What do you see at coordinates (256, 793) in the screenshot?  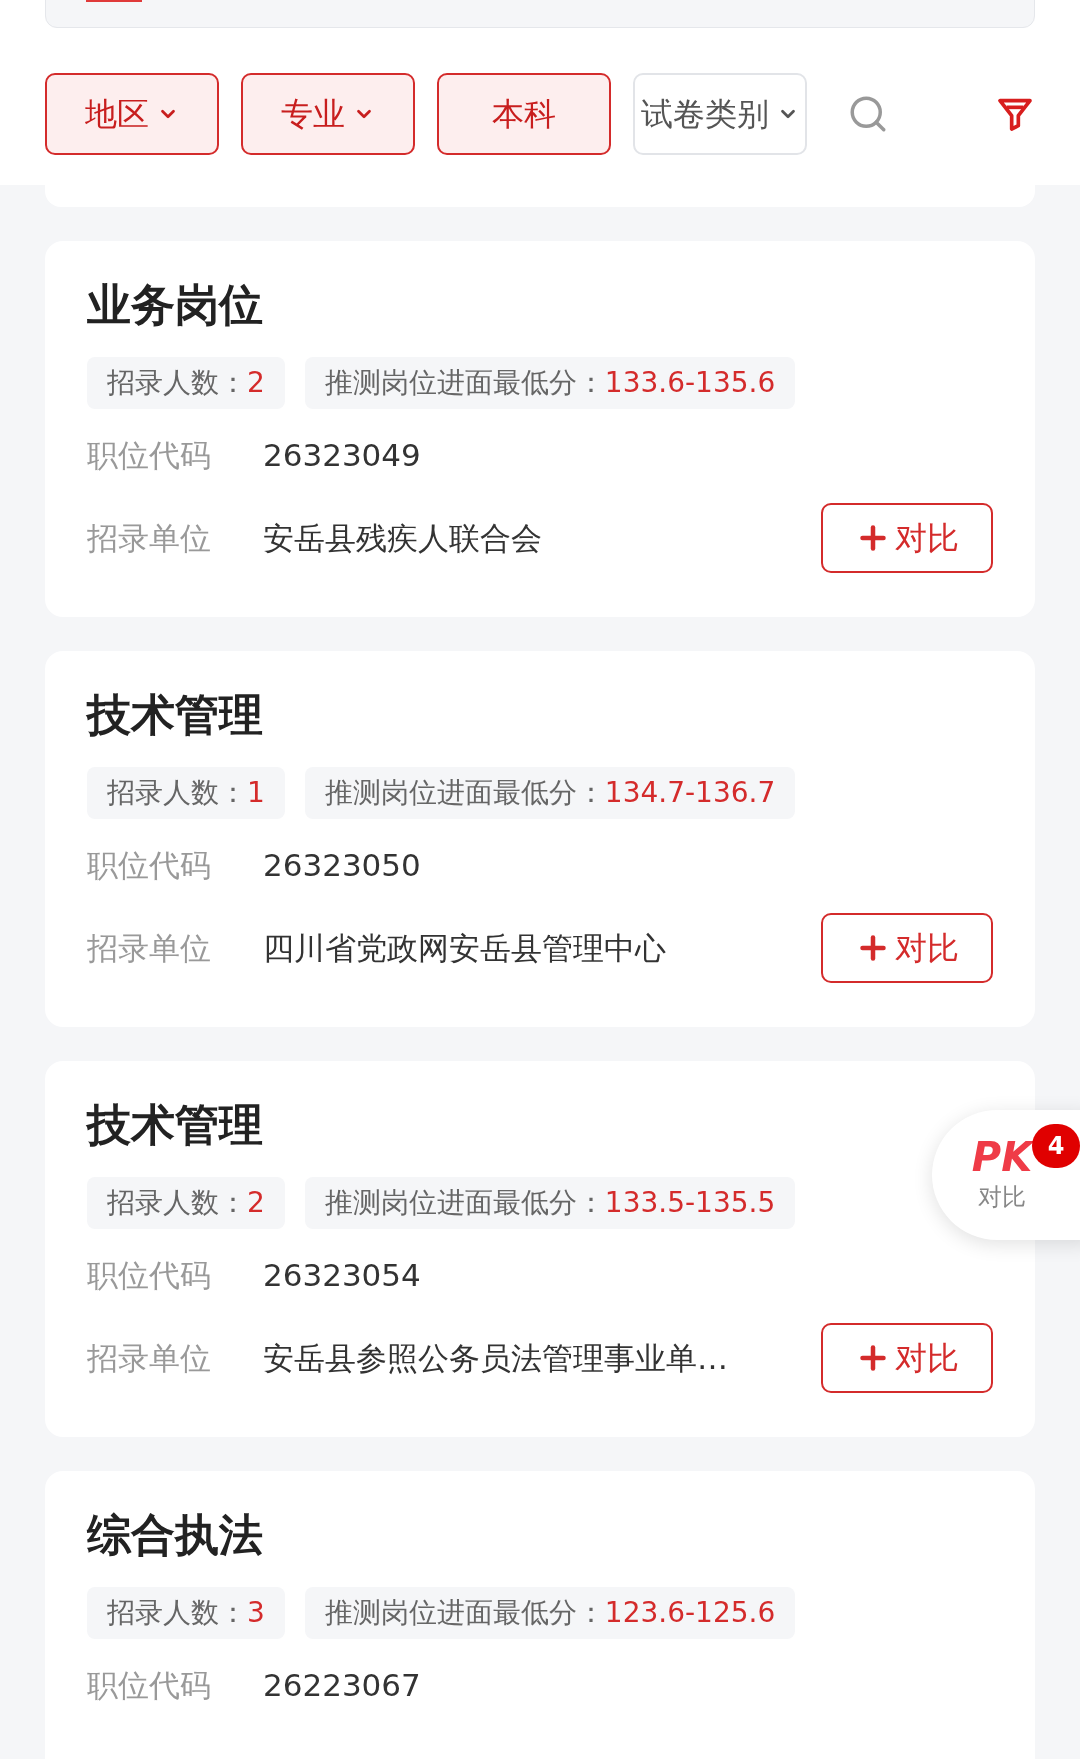 I see `count-value: 1` at bounding box center [256, 793].